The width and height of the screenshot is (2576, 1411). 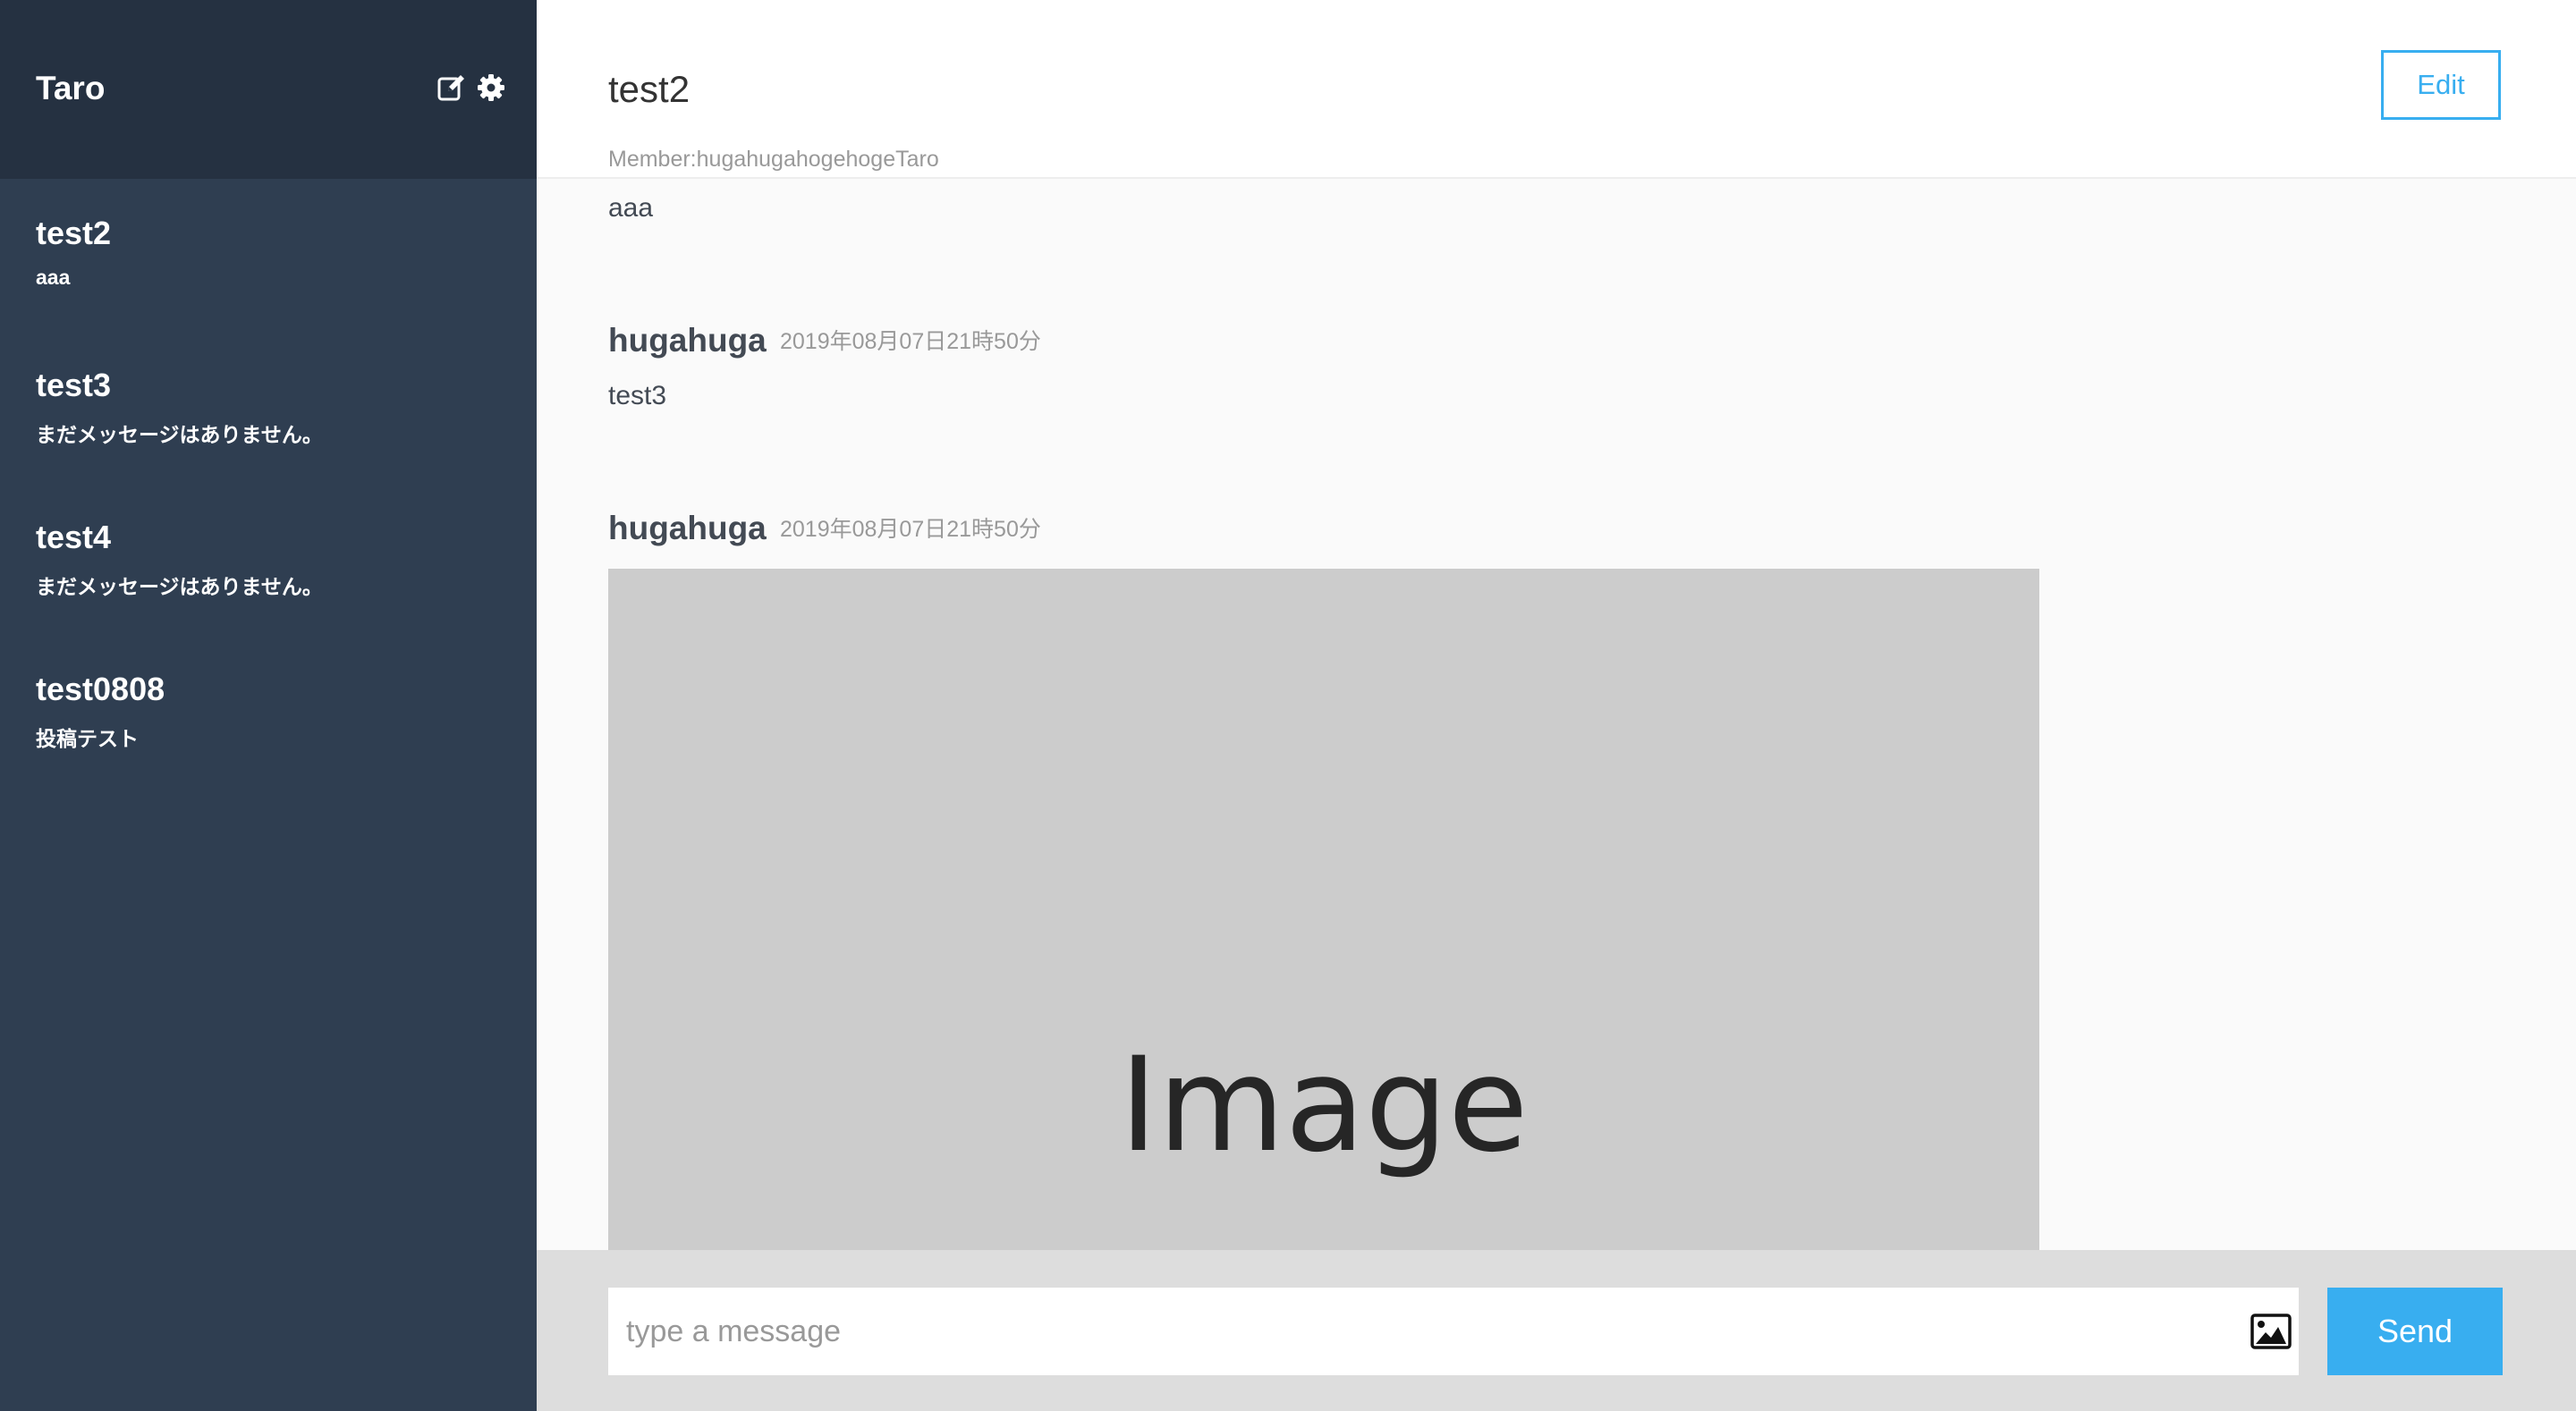 What do you see at coordinates (2271, 1332) in the screenshot?
I see `image-icon` at bounding box center [2271, 1332].